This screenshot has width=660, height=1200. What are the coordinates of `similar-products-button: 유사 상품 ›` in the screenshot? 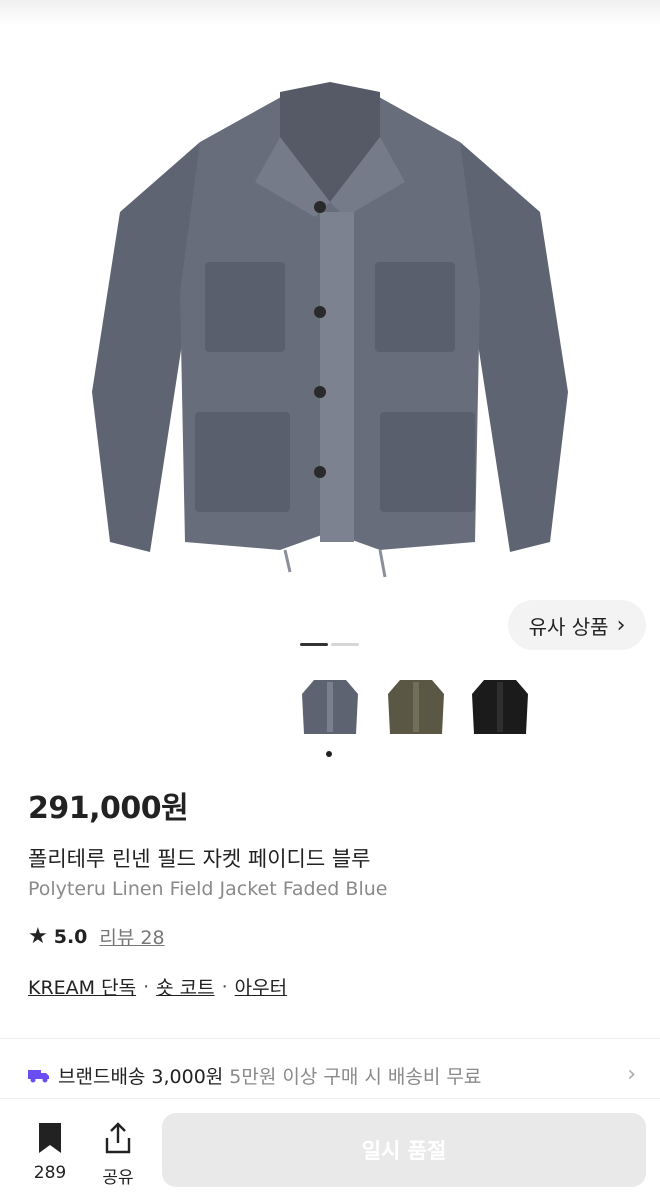 It's located at (577, 625).